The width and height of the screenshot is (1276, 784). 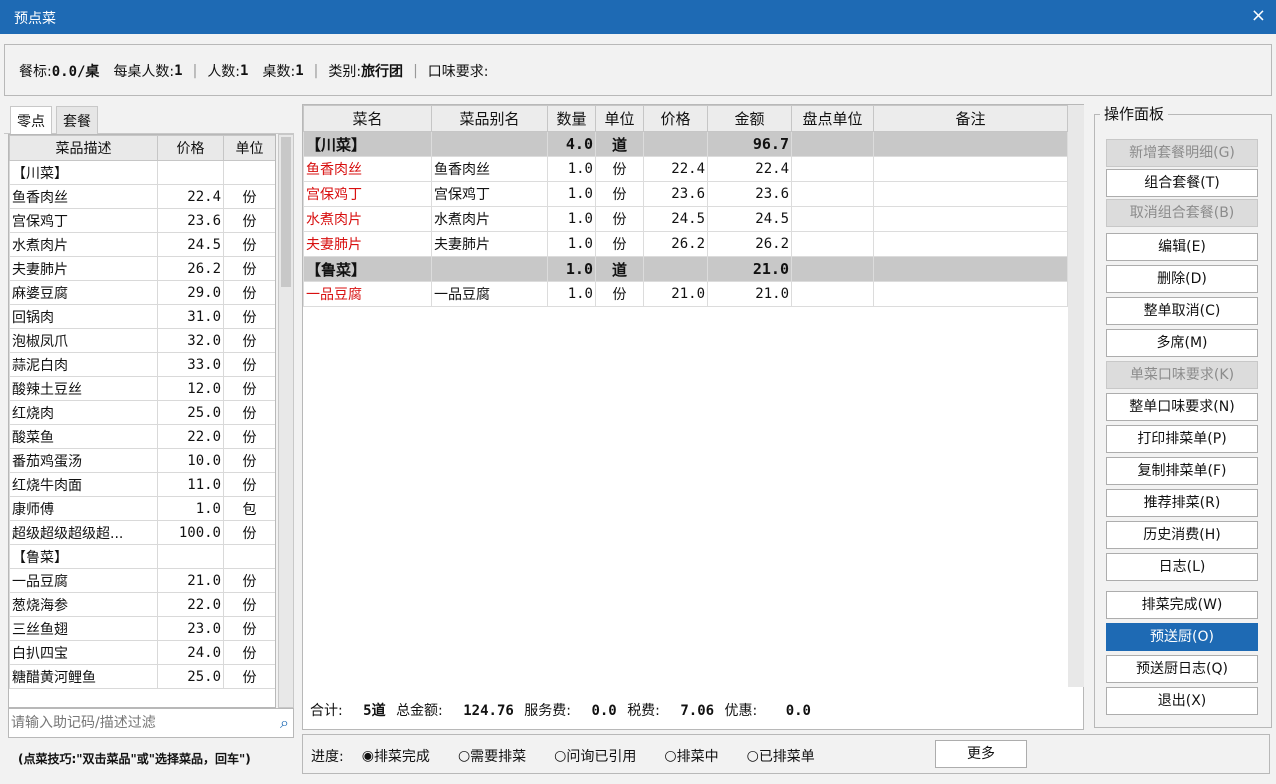 What do you see at coordinates (685, 244) in the screenshot?
I see `order-row: 夫妻肺片 夫妻肺片 1.0 份 26.2 26.2` at bounding box center [685, 244].